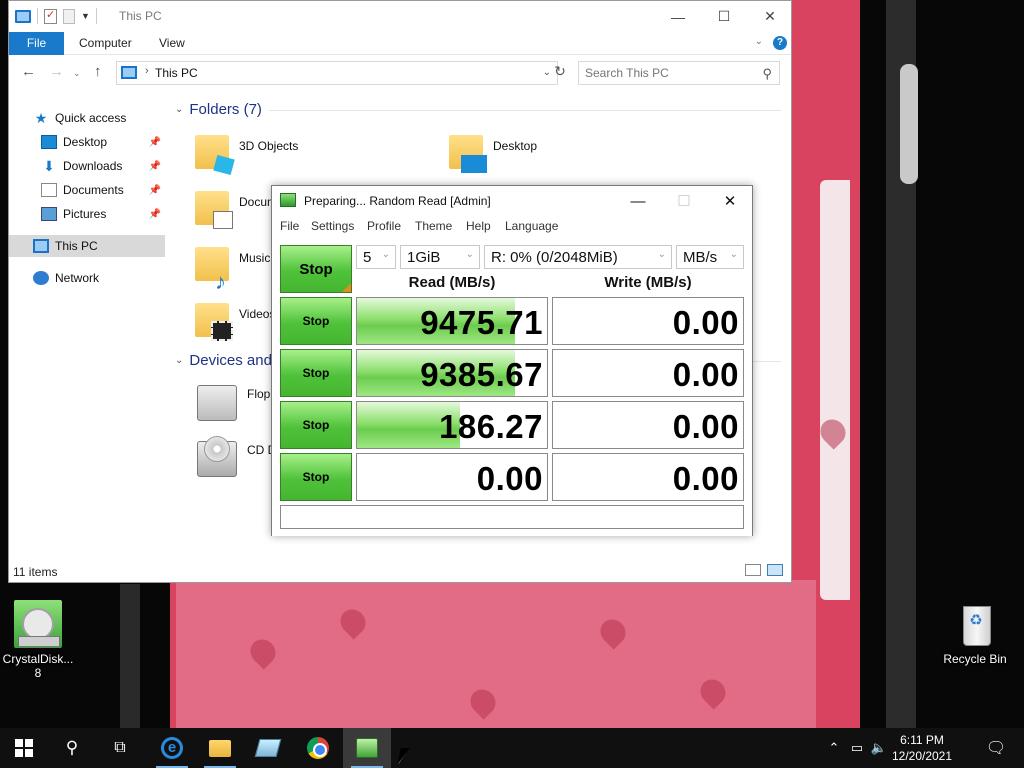 The width and height of the screenshot is (1024, 768). I want to click on forward-icon: →, so click(56, 71).